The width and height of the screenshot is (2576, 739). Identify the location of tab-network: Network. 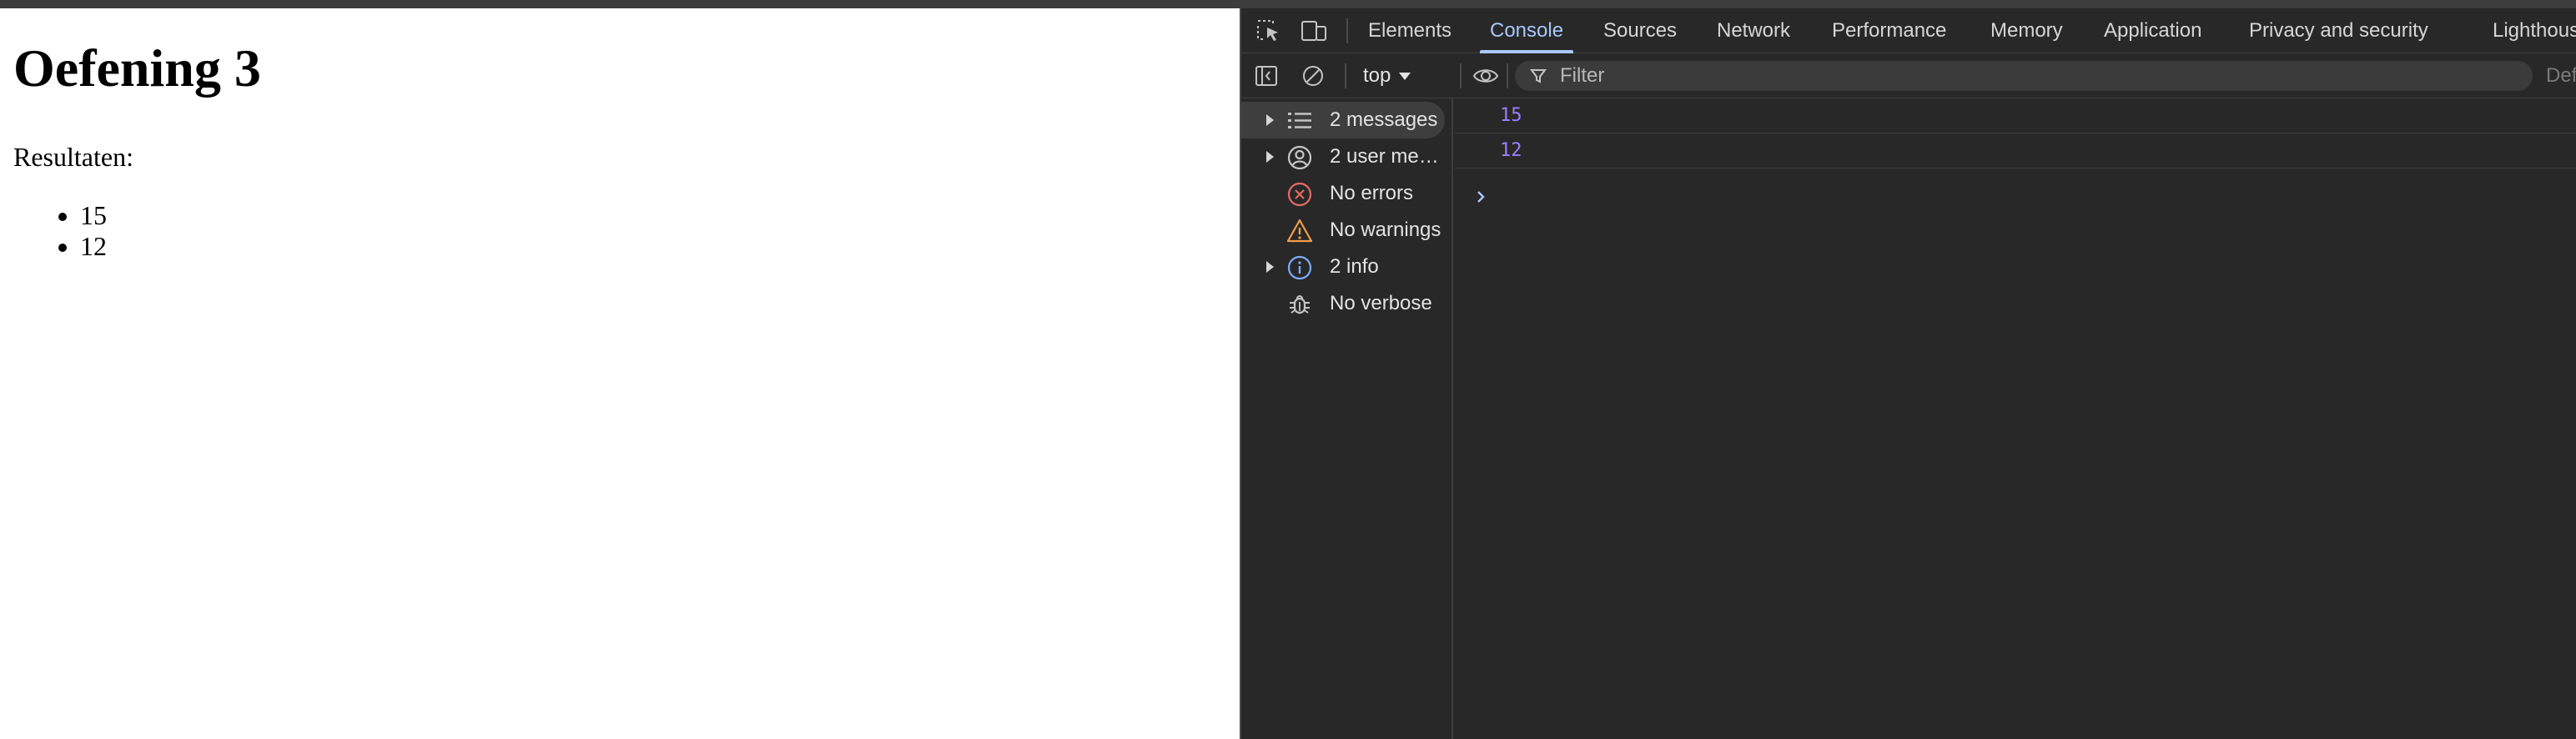
(1753, 30).